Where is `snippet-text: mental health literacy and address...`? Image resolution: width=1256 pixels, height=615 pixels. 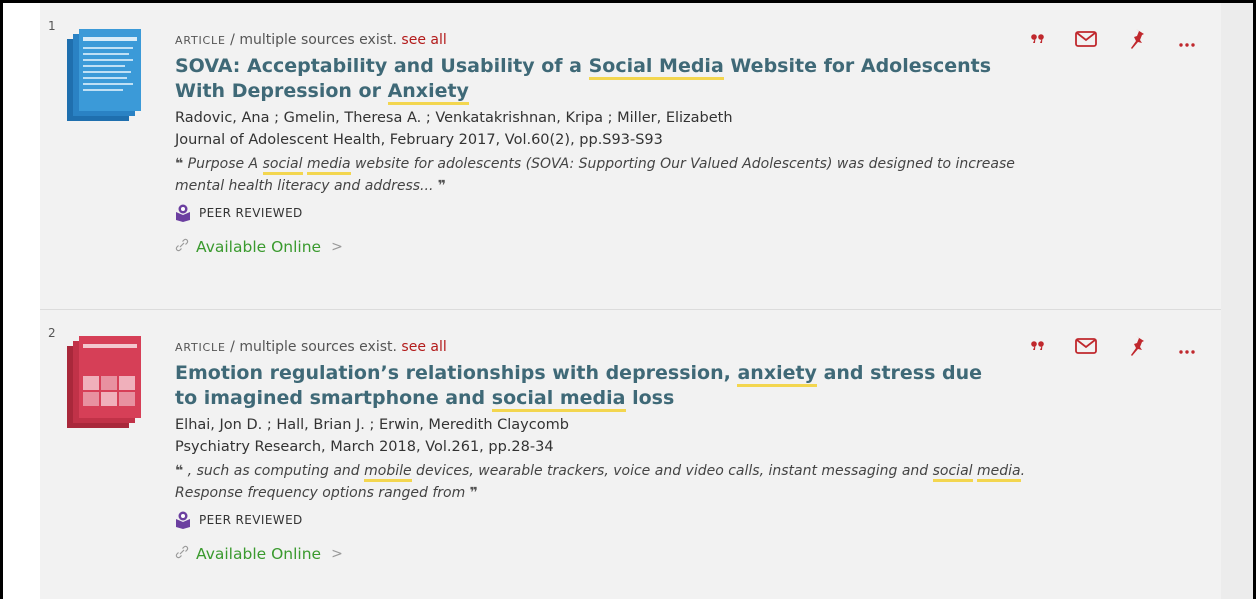
snippet-text: mental health literacy and address... is located at coordinates (306, 186).